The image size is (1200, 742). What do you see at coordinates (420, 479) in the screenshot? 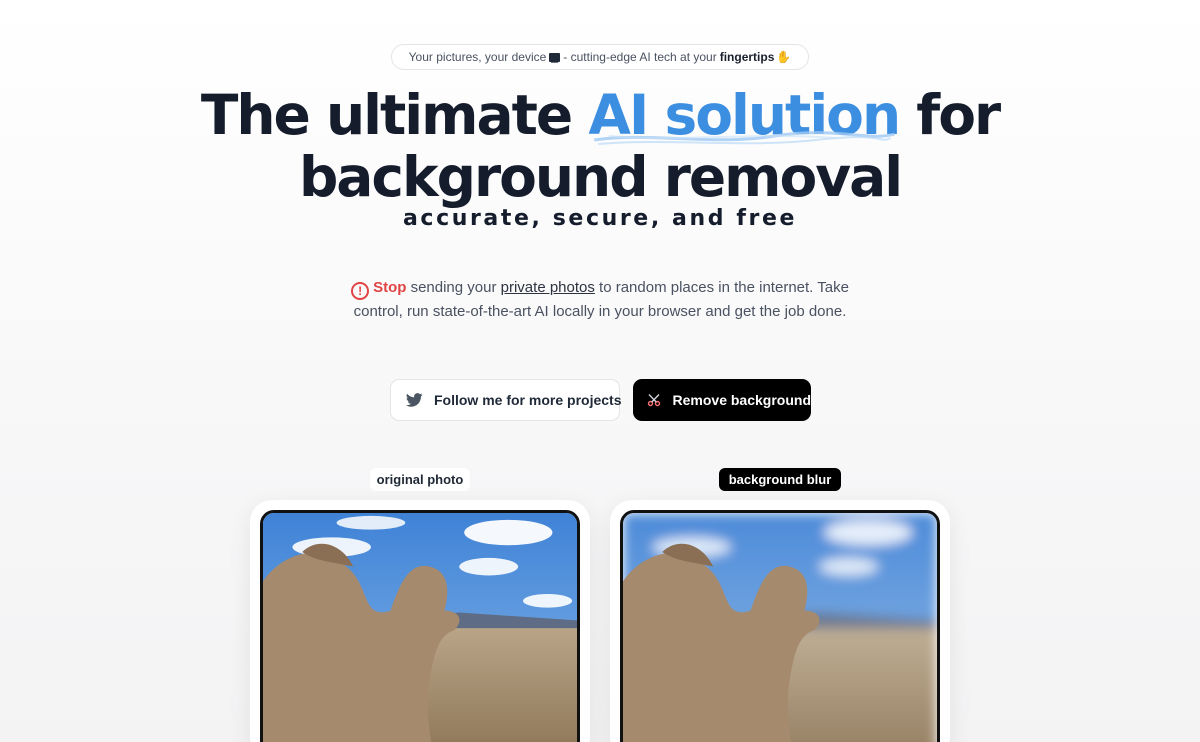
I see `original-photo-label: original photo` at bounding box center [420, 479].